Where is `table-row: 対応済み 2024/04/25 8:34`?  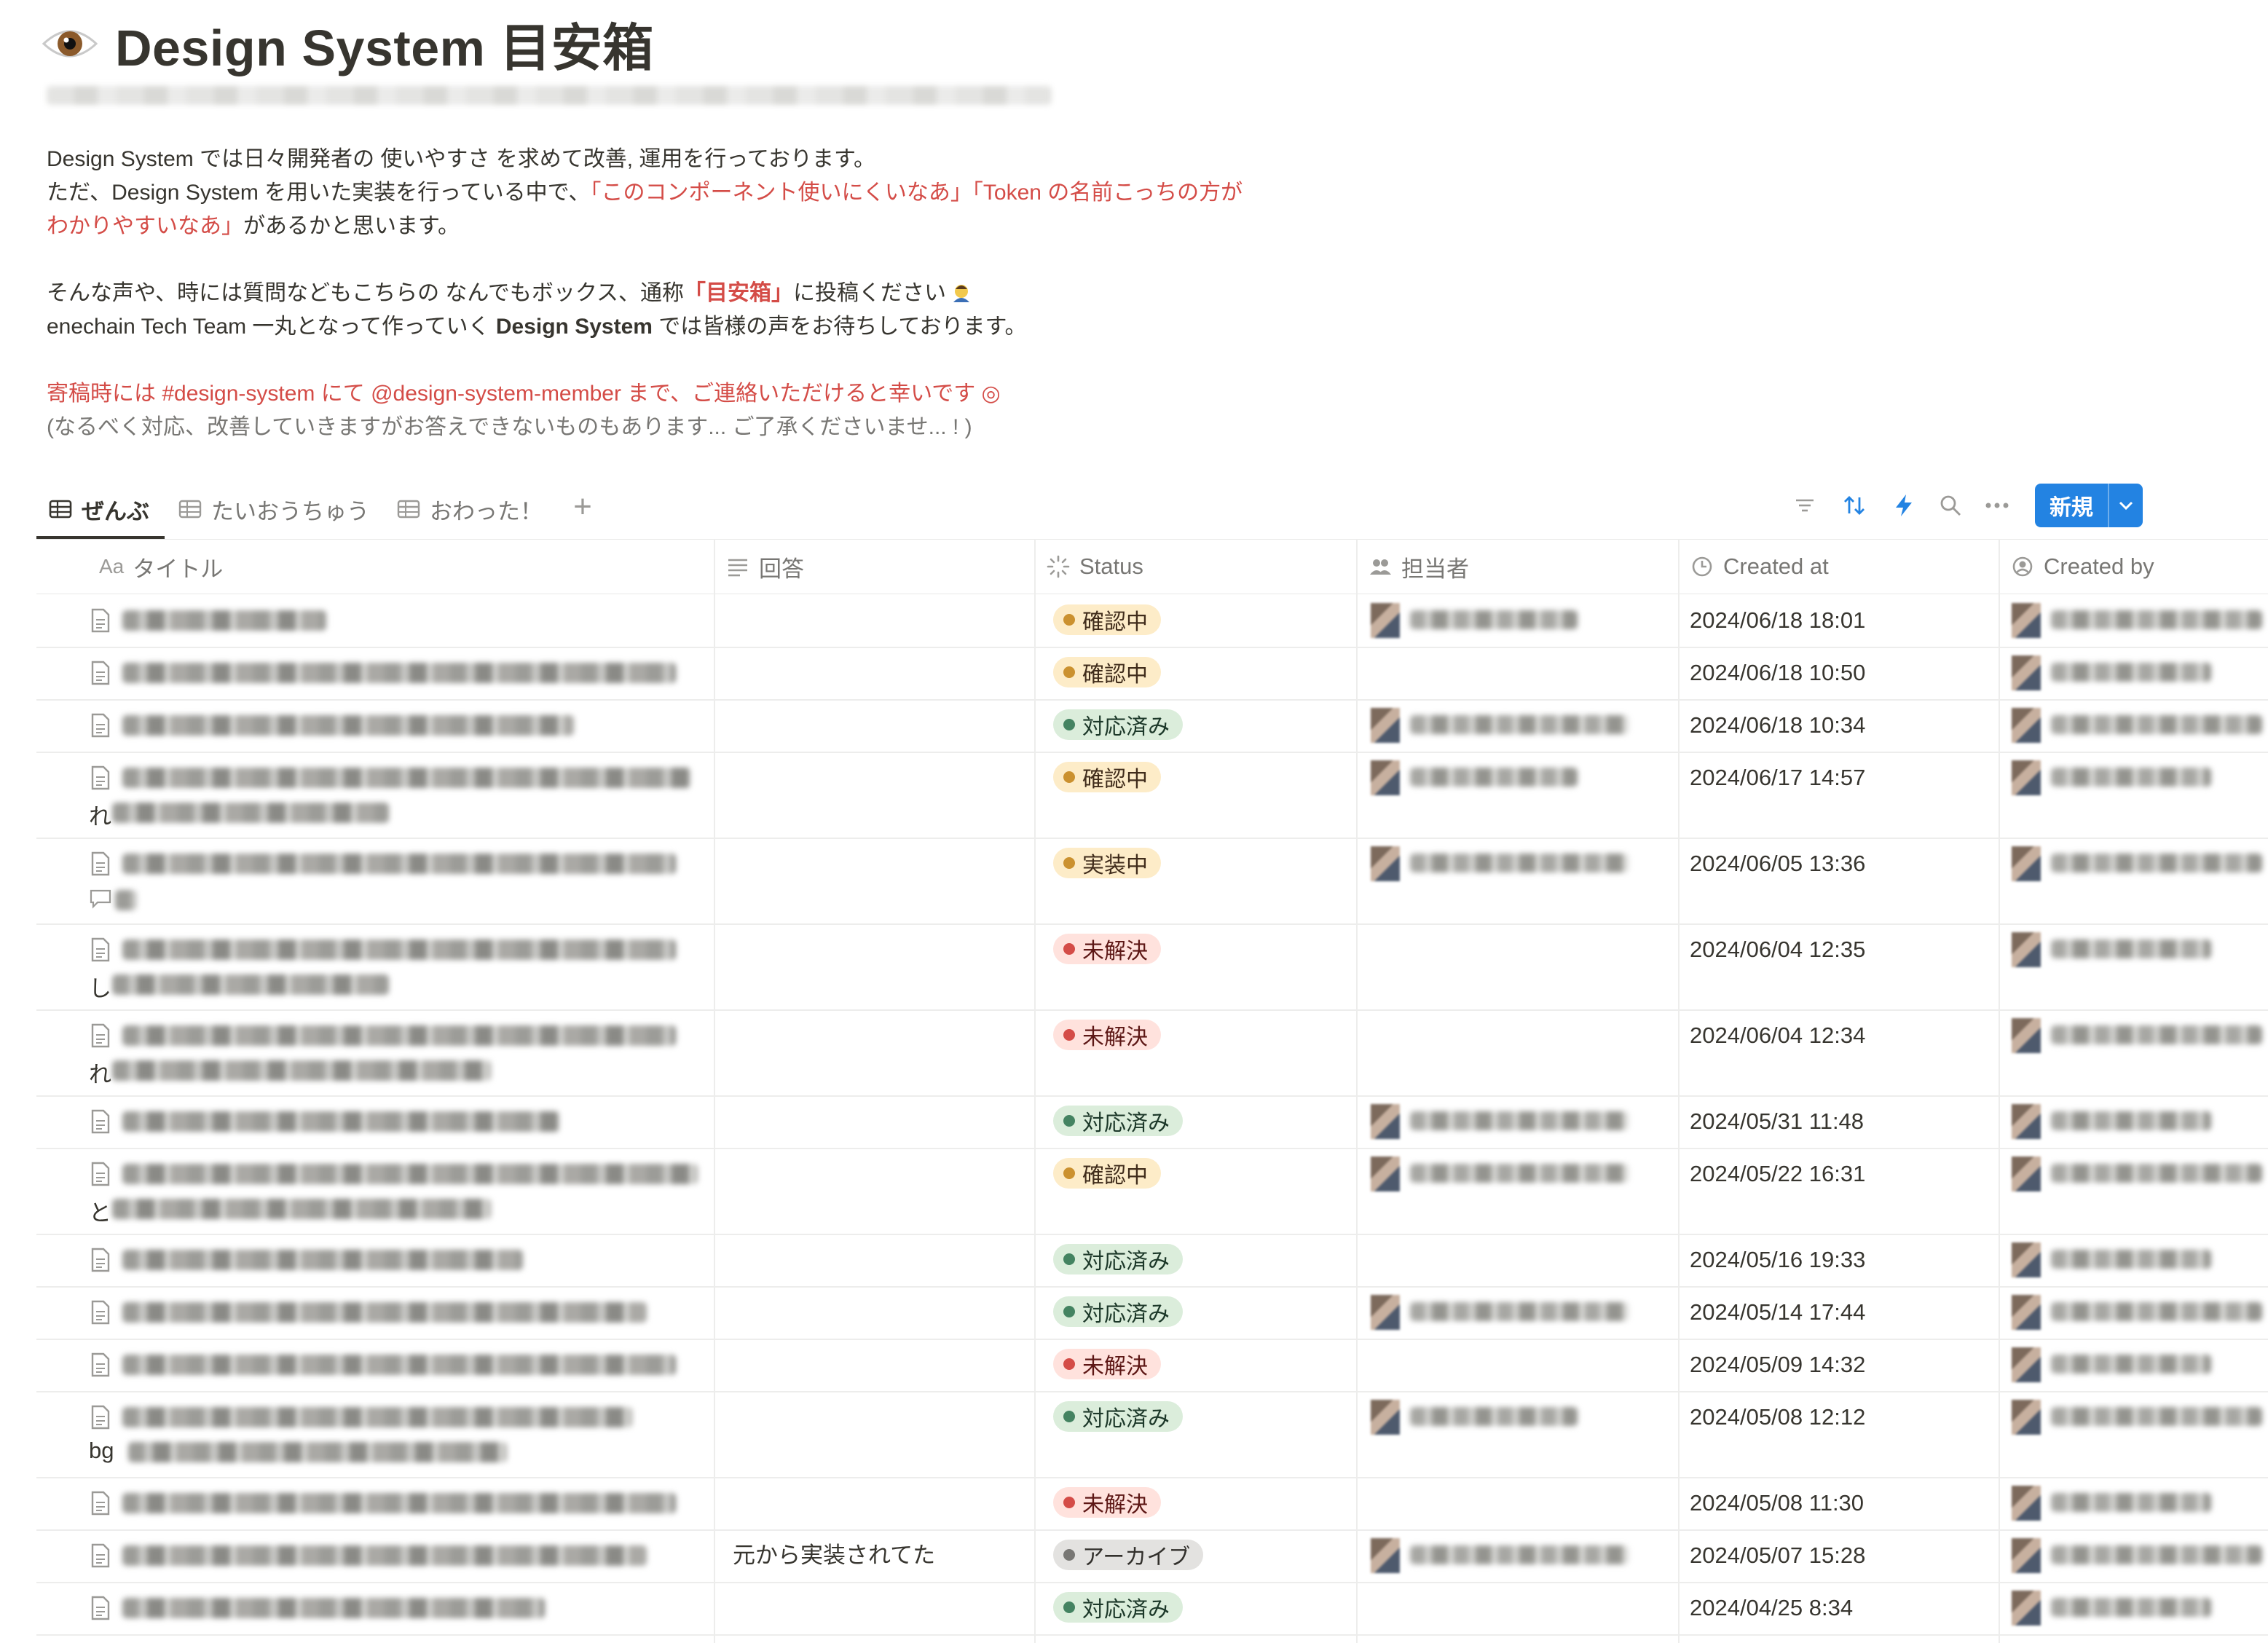 table-row: 対応済み 2024/04/25 8:34 is located at coordinates (1152, 1609).